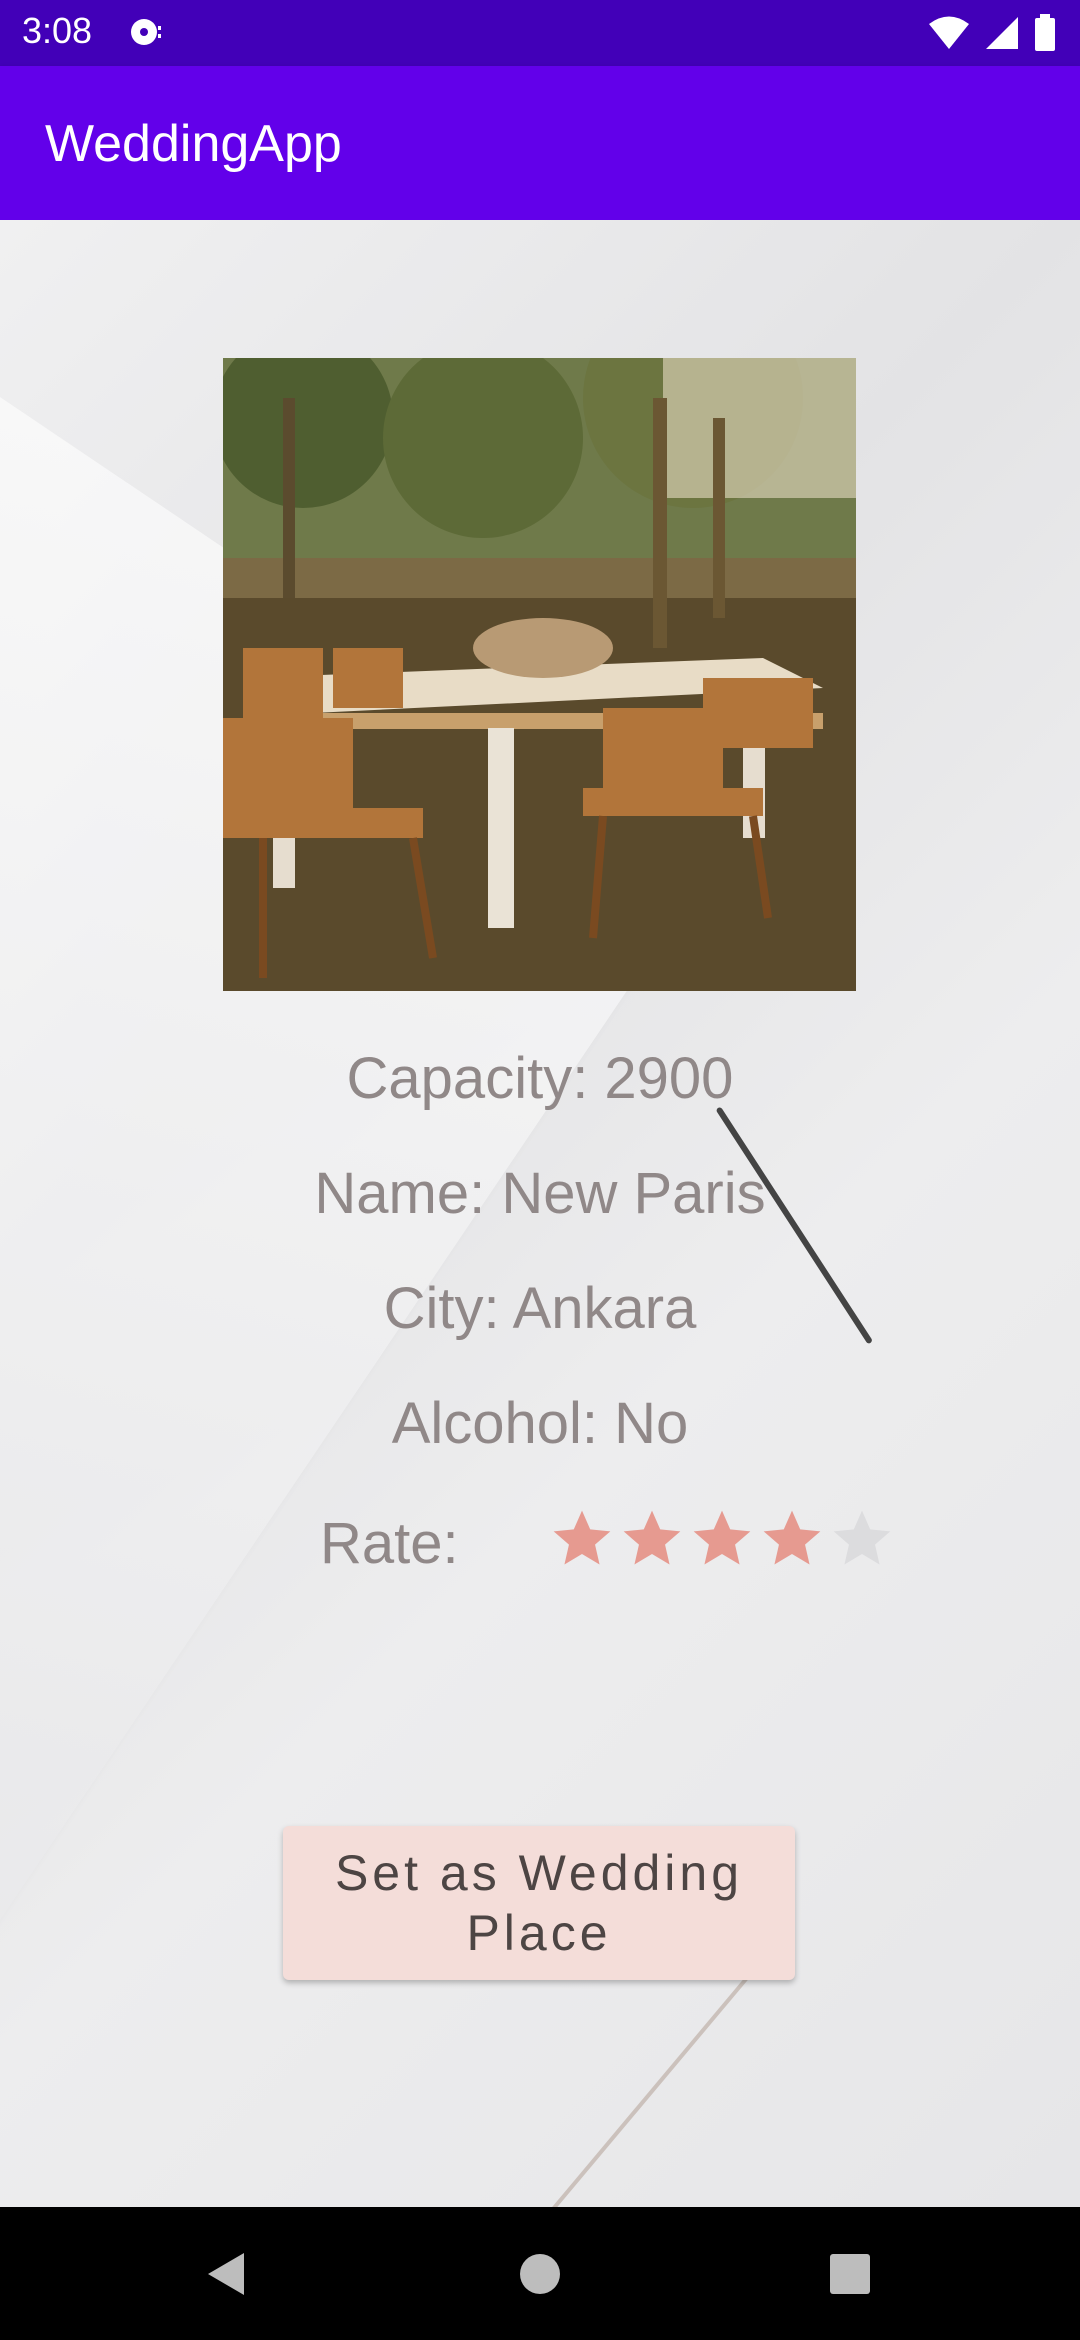 The width and height of the screenshot is (1080, 2340). What do you see at coordinates (656, 2082) in the screenshot?
I see `background-marble-vein` at bounding box center [656, 2082].